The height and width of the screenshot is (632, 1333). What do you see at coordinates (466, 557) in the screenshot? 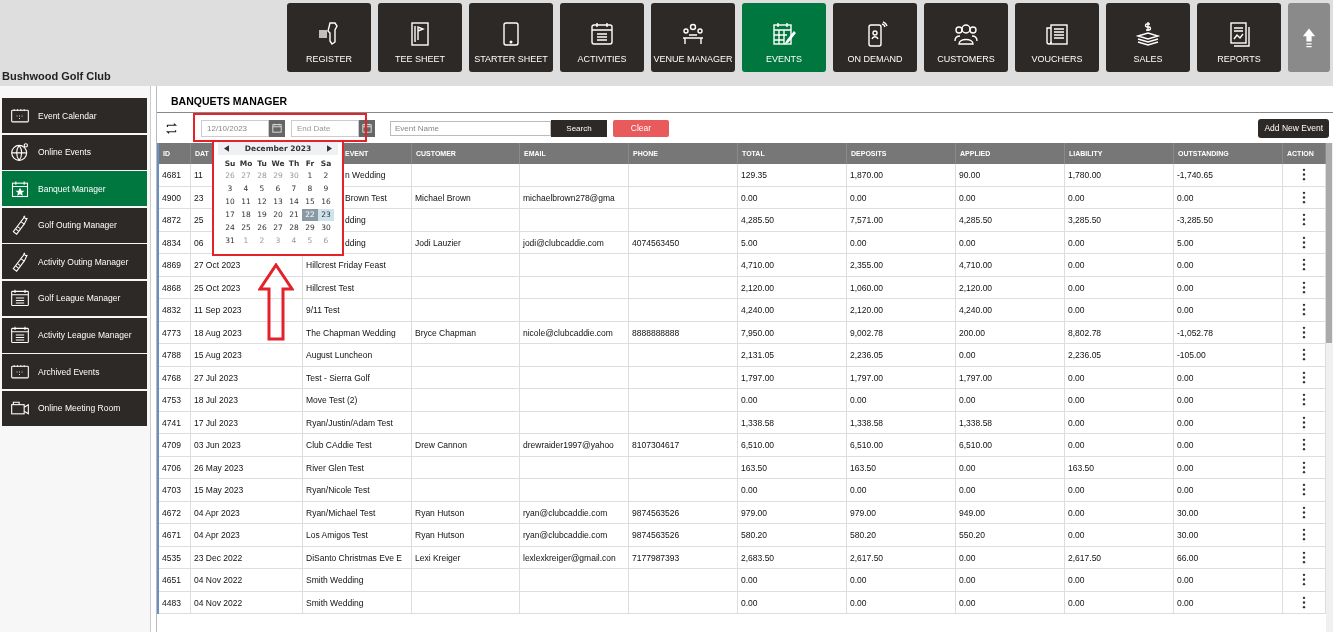
I see `customer-cell: Lexi Kreiger` at bounding box center [466, 557].